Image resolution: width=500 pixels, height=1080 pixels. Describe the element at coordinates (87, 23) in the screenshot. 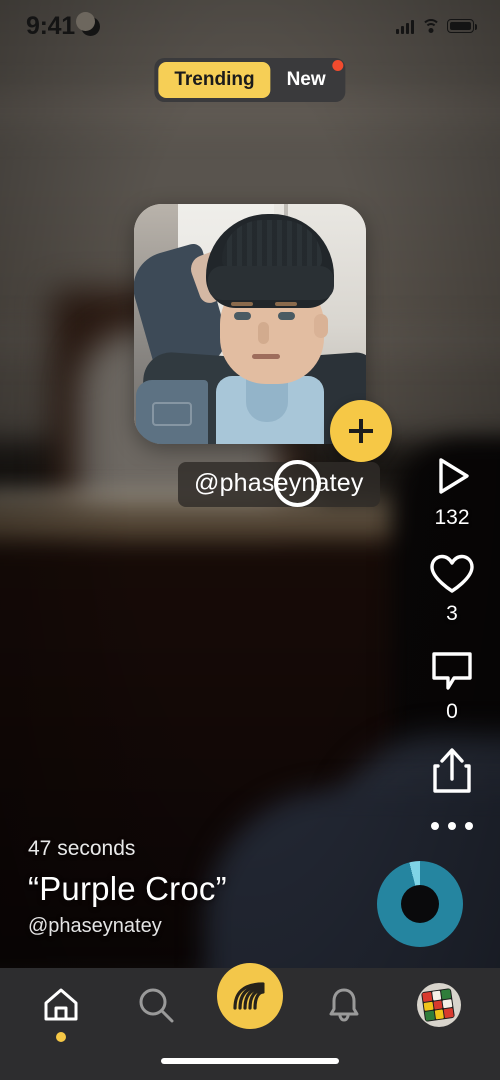

I see `moon-icon` at that location.